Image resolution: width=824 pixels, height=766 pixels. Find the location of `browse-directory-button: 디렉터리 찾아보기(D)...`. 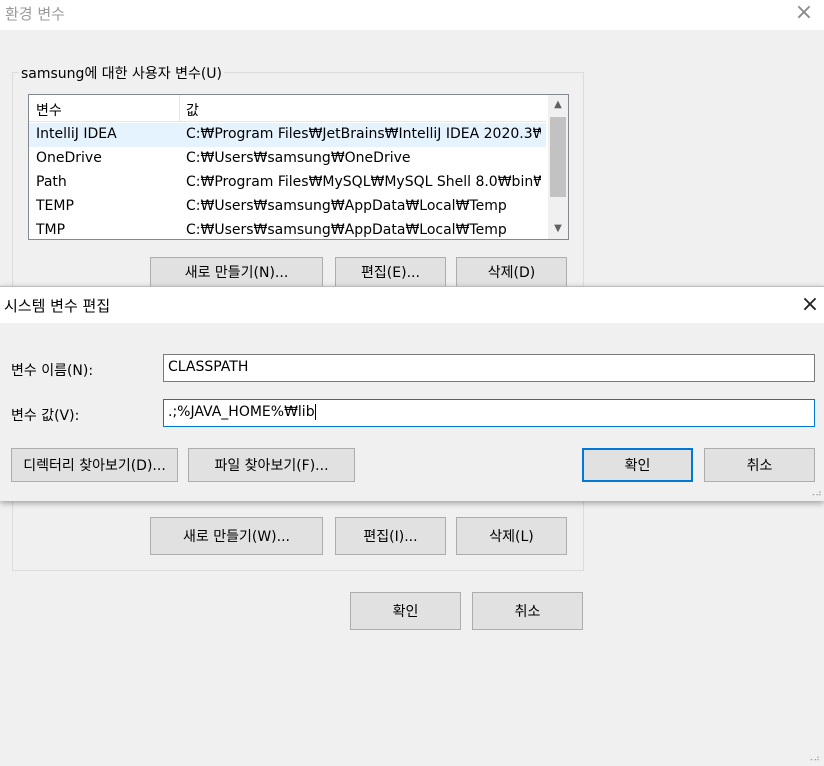

browse-directory-button: 디렉터리 찾아보기(D)... is located at coordinates (94, 465).